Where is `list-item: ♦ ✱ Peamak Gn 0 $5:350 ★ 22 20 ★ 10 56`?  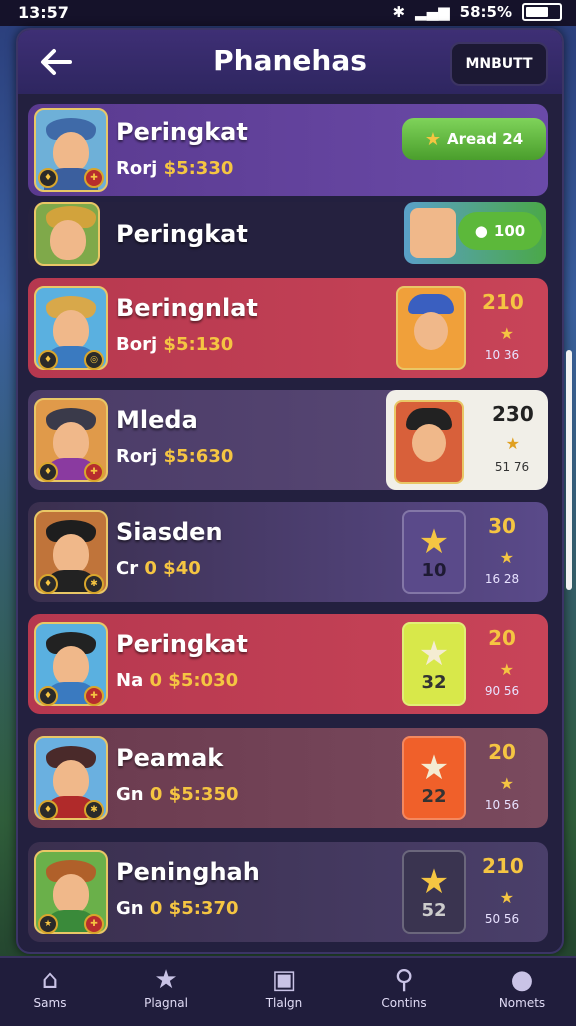
list-item: ♦ ✱ Peamak Gn 0 $5:350 ★ 22 20 ★ 10 56 is located at coordinates (288, 778).